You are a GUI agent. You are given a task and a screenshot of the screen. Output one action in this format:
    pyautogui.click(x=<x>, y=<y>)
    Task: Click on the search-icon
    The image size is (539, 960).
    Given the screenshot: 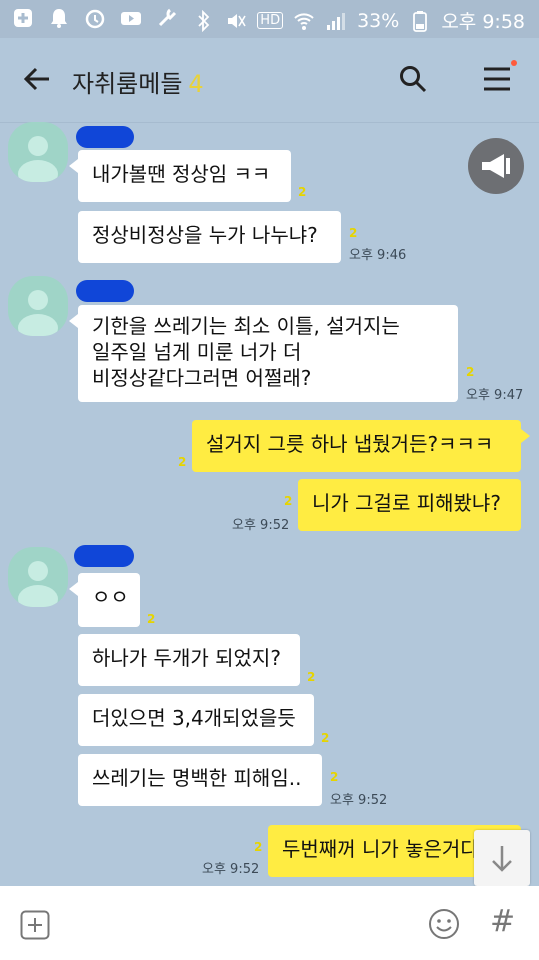 What is the action you would take?
    pyautogui.click(x=413, y=79)
    